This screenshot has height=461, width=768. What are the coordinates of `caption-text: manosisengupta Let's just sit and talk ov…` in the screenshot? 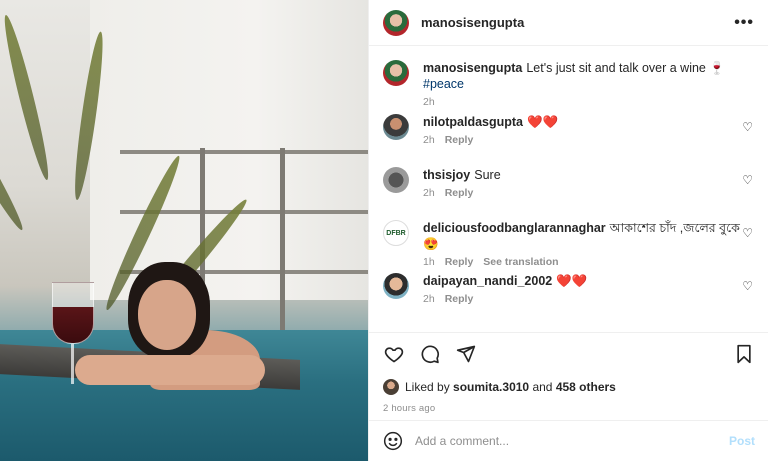 It's located at (589, 76).